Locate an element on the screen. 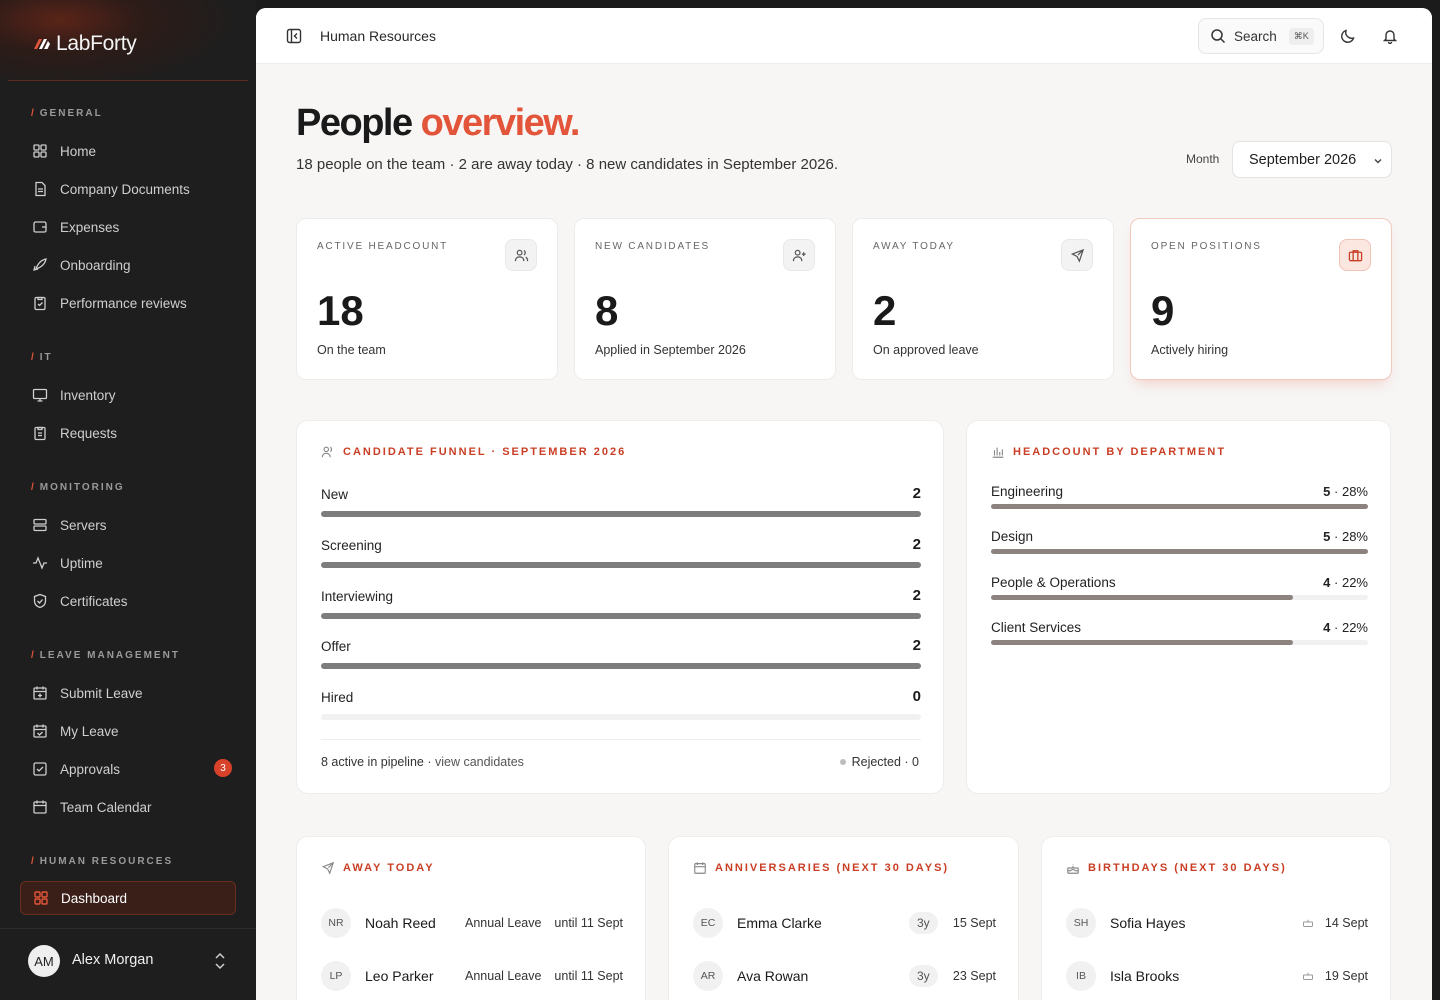 The height and width of the screenshot is (1000, 1440). view-candidates-link: view candidates is located at coordinates (479, 762).